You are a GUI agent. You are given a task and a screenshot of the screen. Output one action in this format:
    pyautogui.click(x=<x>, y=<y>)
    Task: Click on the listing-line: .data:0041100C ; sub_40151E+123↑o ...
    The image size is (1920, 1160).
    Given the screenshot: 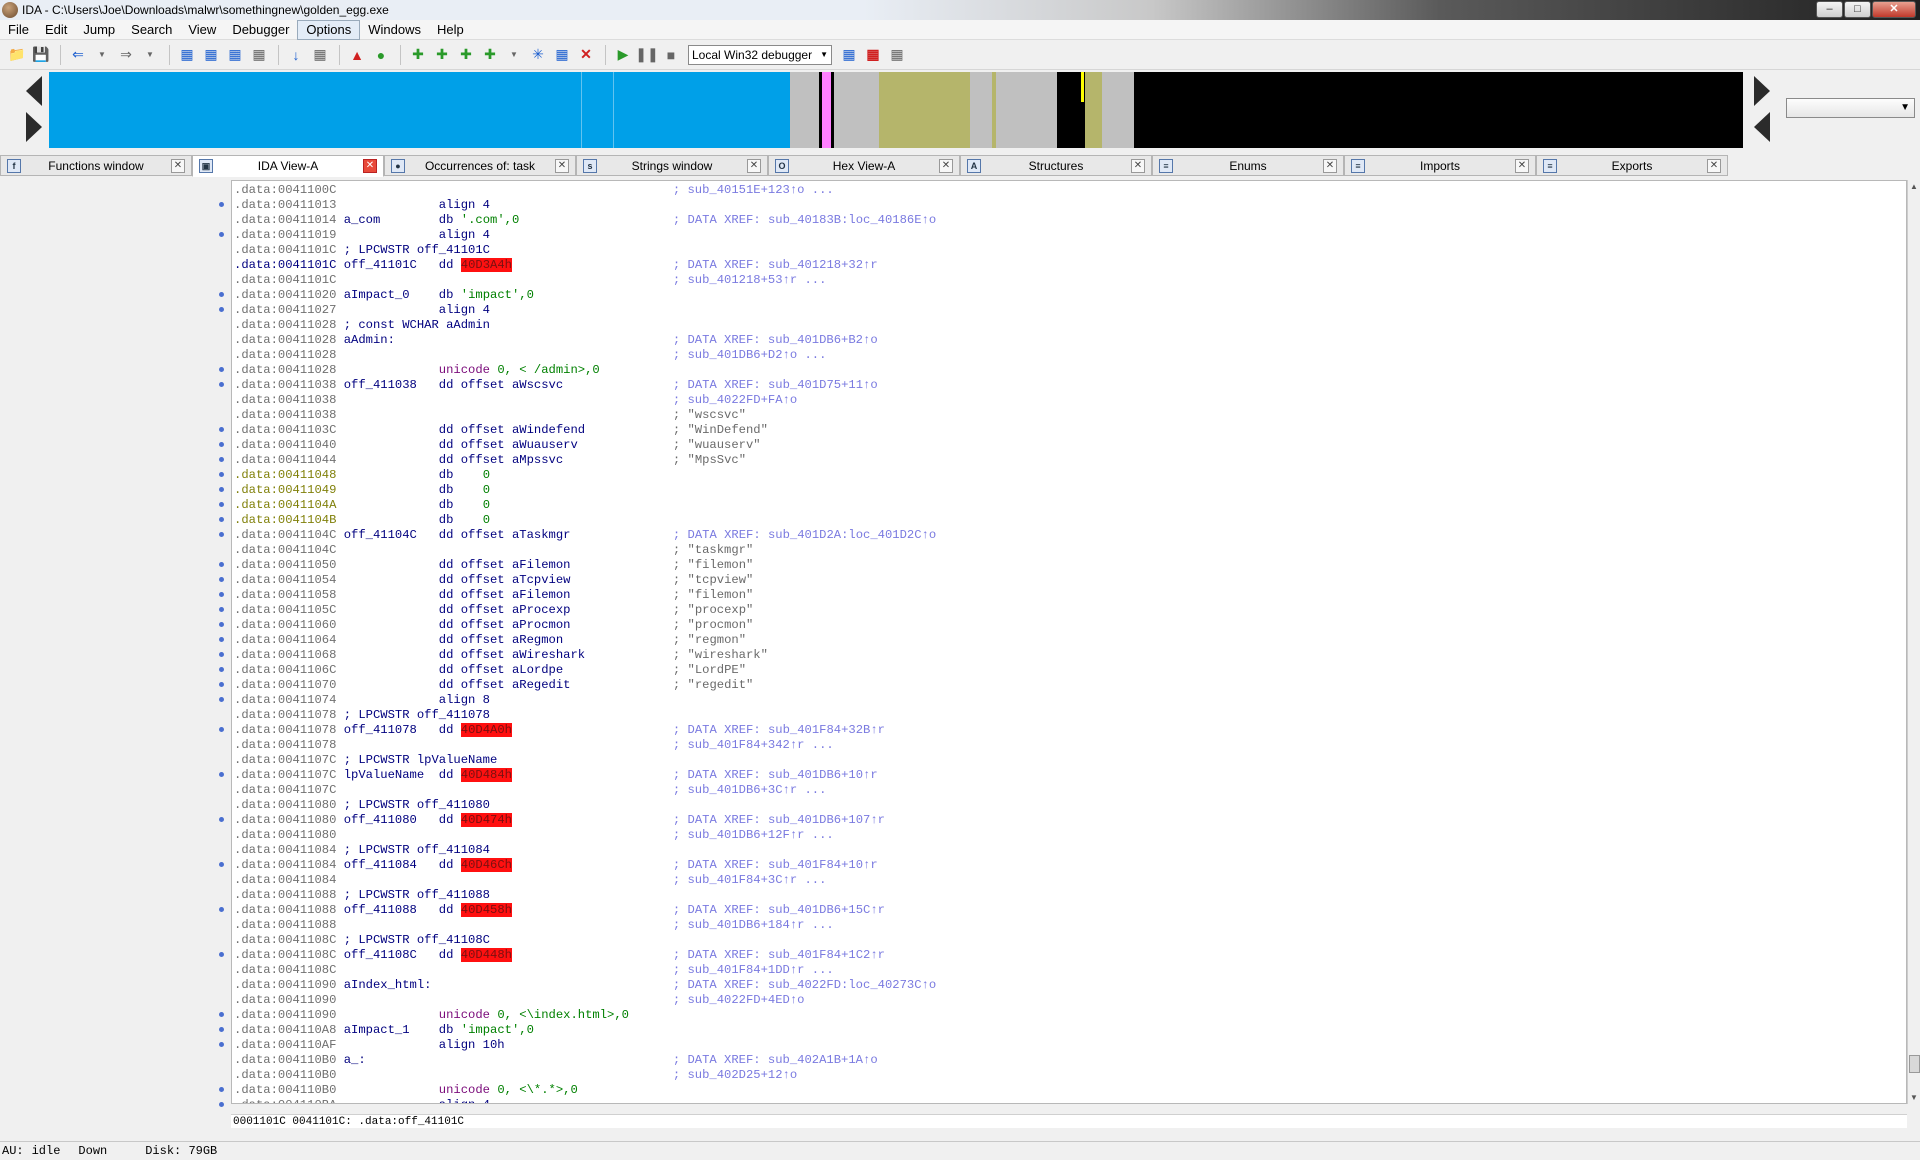 What is the action you would take?
    pyautogui.click(x=585, y=190)
    